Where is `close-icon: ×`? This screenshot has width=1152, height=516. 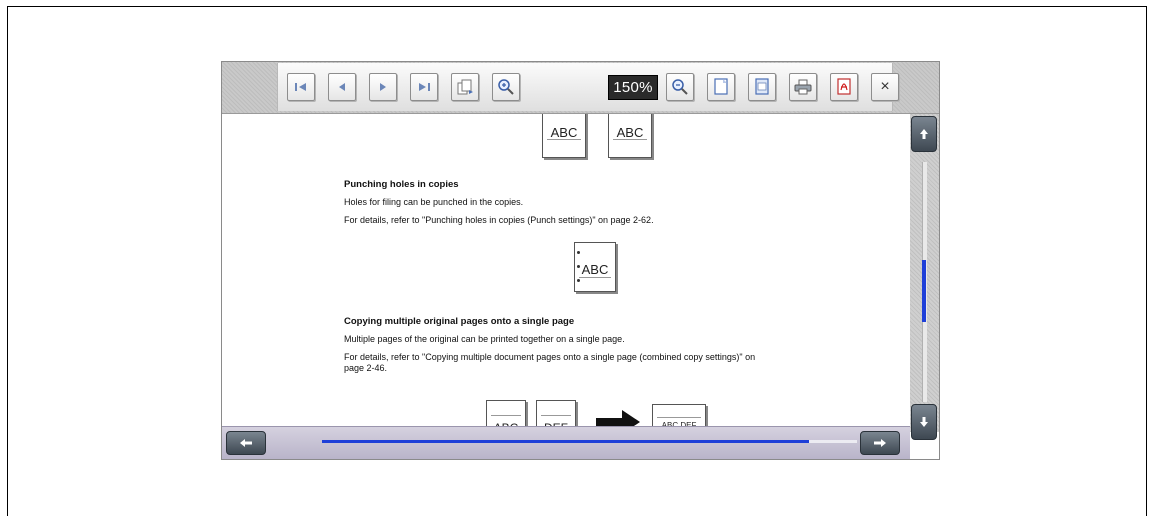
close-icon: × is located at coordinates (885, 86).